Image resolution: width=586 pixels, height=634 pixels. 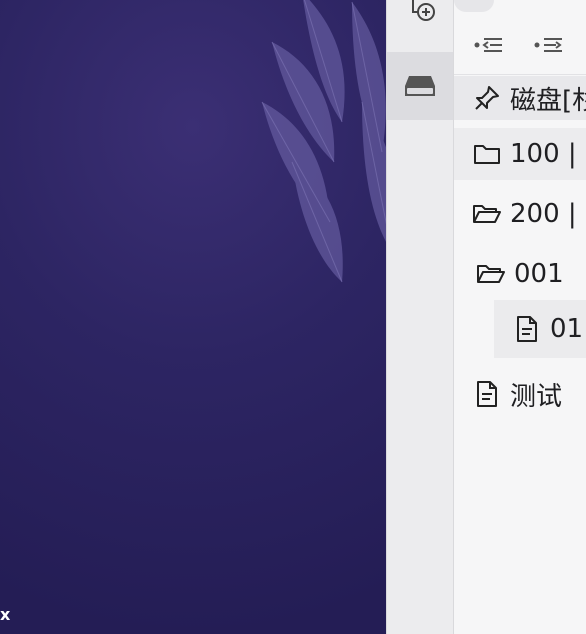 What do you see at coordinates (423, 10) in the screenshot?
I see `new-note-plus-icon` at bounding box center [423, 10].